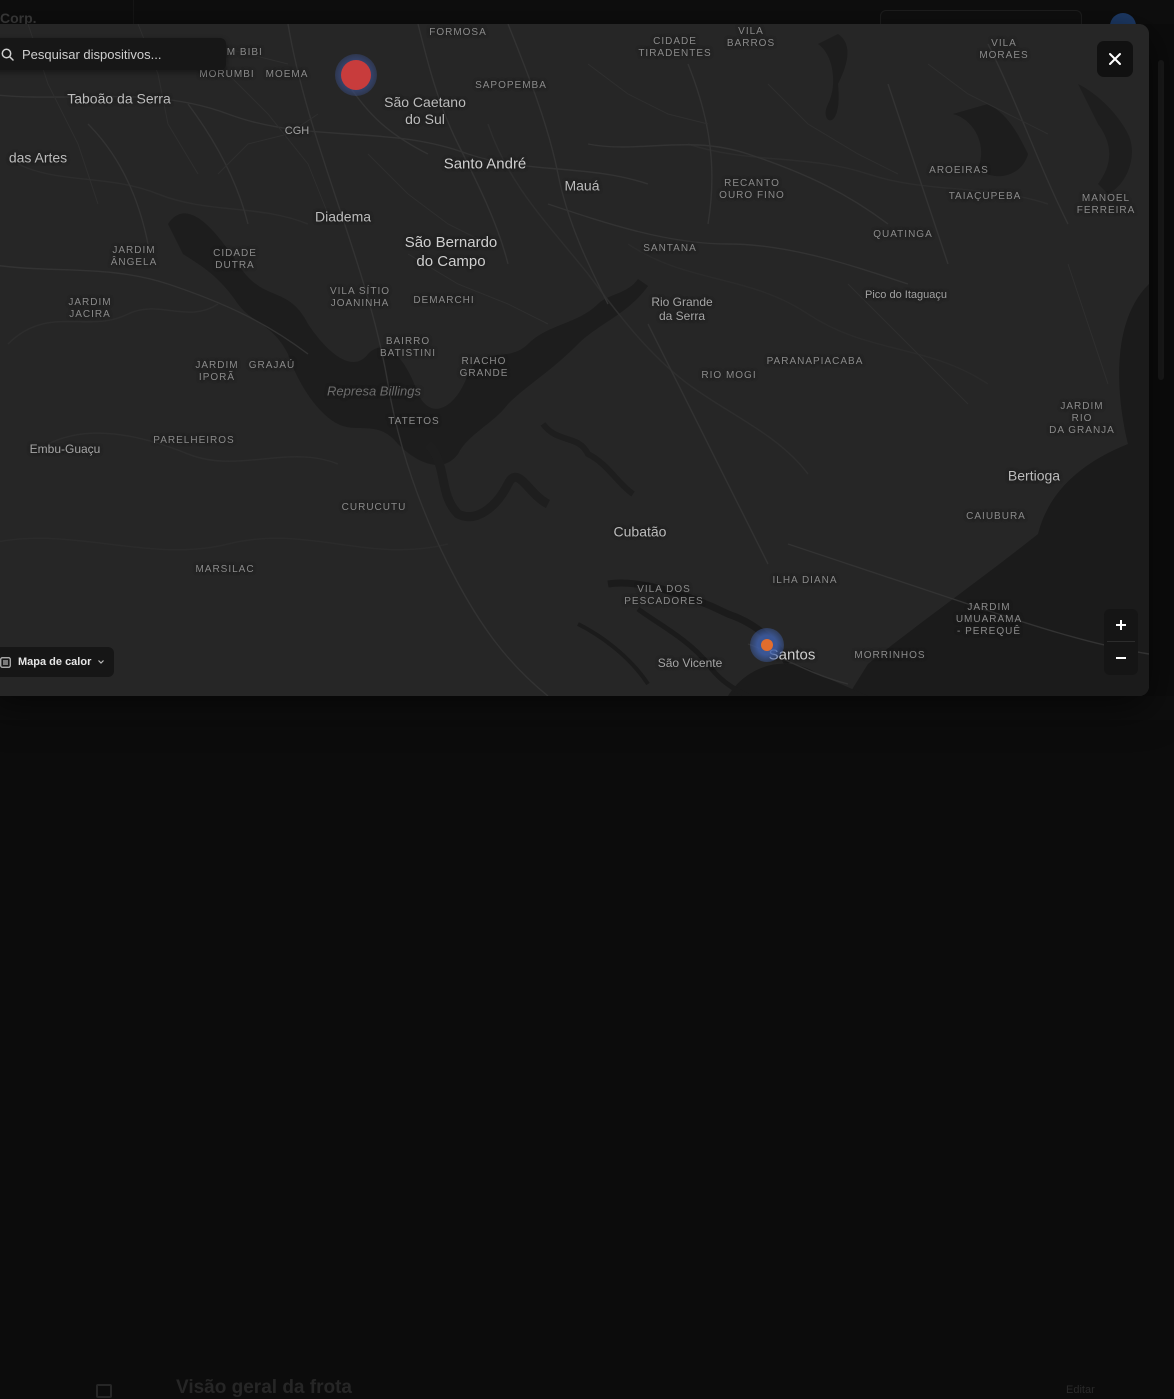 The image size is (1174, 1399). Describe the element at coordinates (670, 248) in the screenshot. I see `map-label: SANTANA` at that location.